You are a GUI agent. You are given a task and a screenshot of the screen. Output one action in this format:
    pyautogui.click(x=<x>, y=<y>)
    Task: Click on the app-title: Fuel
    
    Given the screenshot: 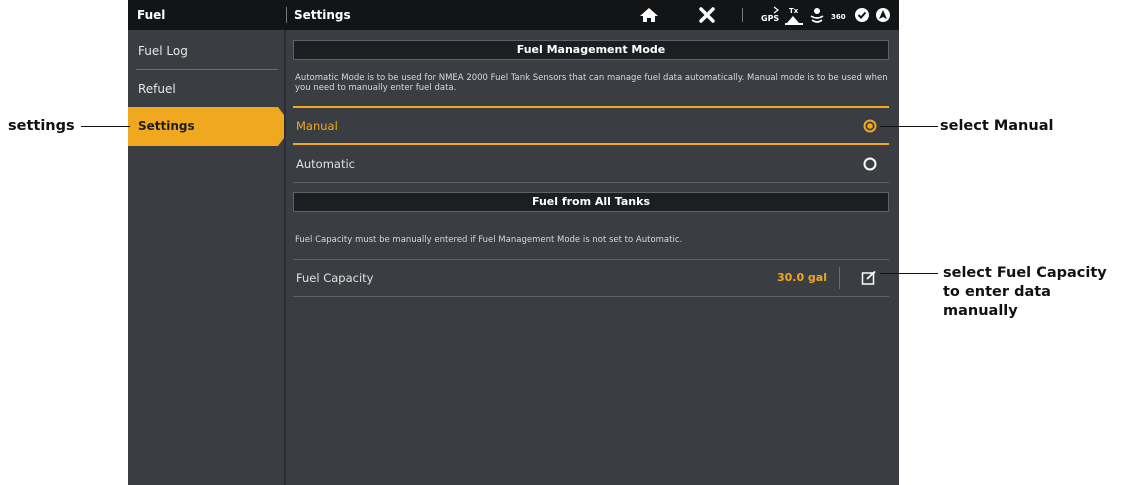 What is the action you would take?
    pyautogui.click(x=151, y=15)
    